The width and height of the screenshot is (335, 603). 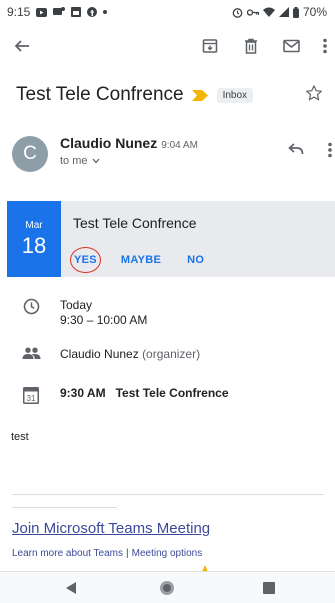 I want to click on organizer-name: Claudio Nunez, so click(x=99, y=354).